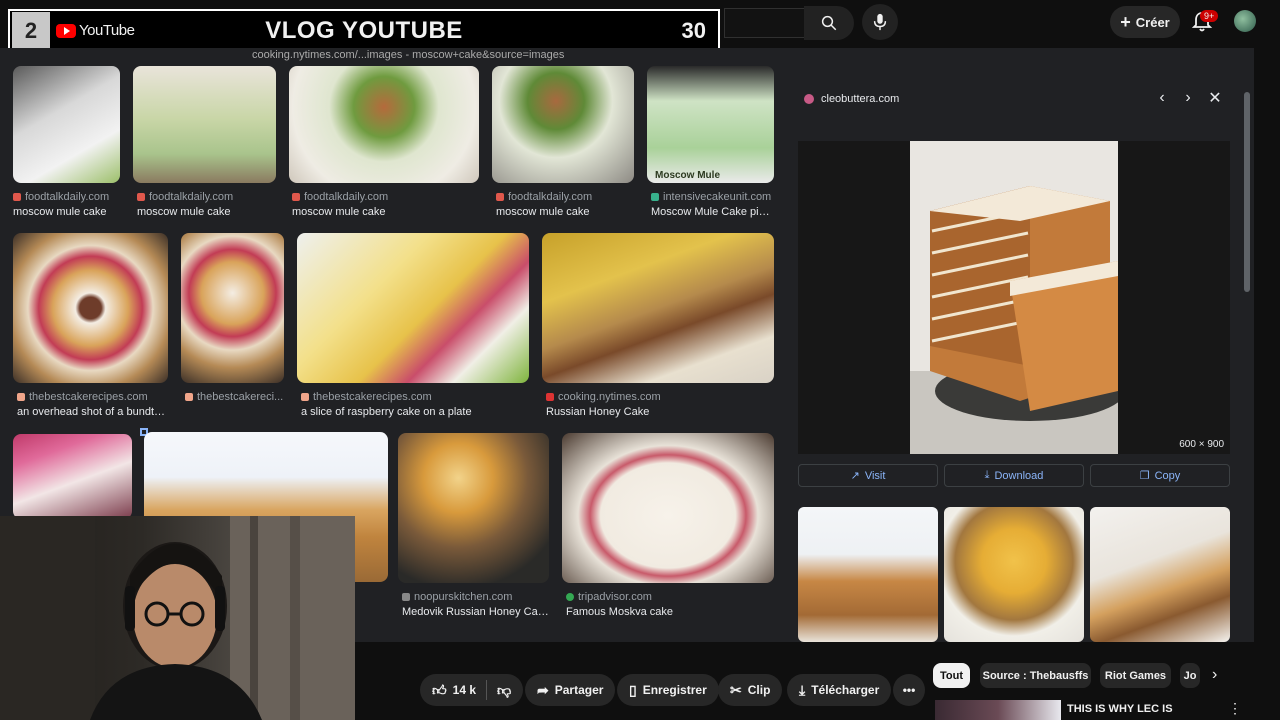  I want to click on panel-source: cleobuttera.com, so click(851, 99).